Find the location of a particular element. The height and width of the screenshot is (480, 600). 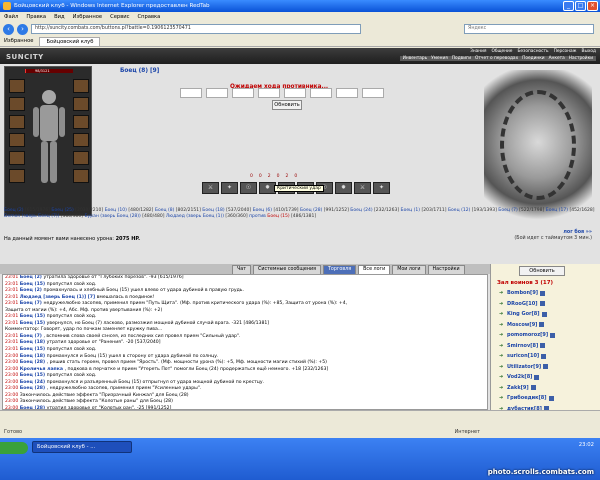

sub-link: Умения is located at coordinates (439, 58).